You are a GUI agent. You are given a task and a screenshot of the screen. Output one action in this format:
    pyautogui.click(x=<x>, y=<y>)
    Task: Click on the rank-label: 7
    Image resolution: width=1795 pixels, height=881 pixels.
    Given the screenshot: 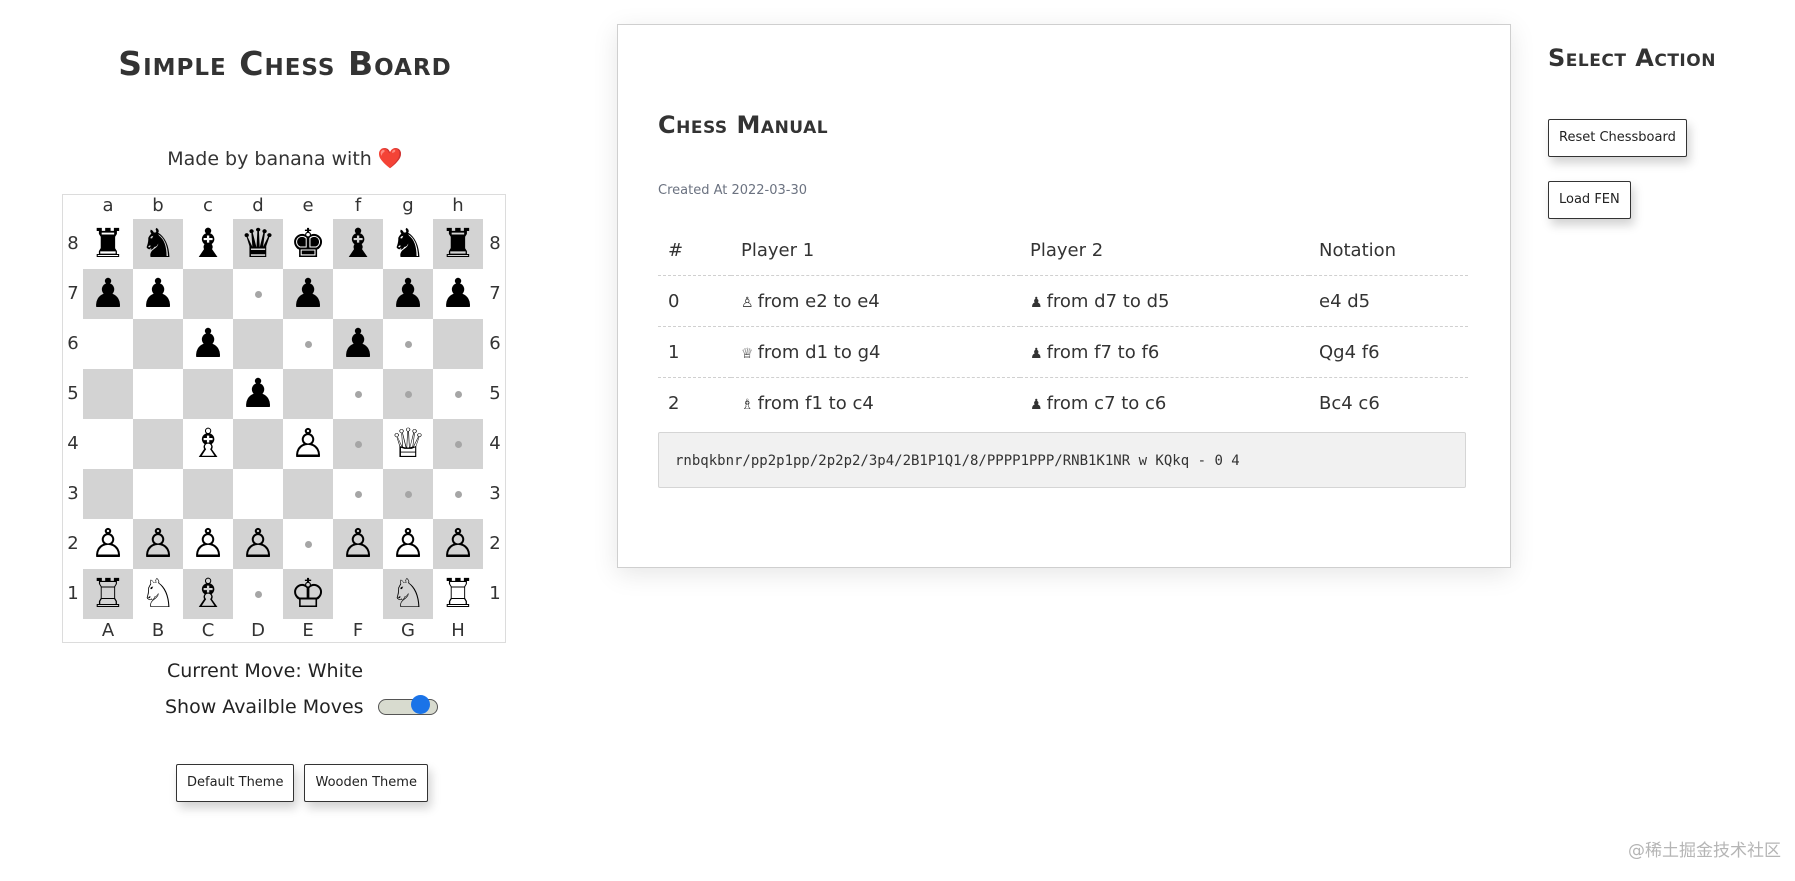 What is the action you would take?
    pyautogui.click(x=495, y=293)
    